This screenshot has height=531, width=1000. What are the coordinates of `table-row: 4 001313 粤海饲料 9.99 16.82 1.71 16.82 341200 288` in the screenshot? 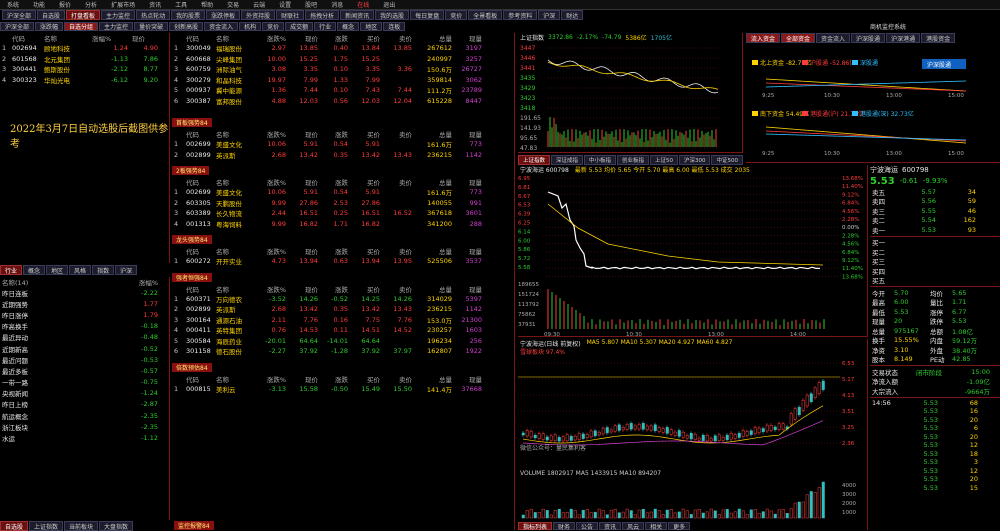 It's located at (343, 224).